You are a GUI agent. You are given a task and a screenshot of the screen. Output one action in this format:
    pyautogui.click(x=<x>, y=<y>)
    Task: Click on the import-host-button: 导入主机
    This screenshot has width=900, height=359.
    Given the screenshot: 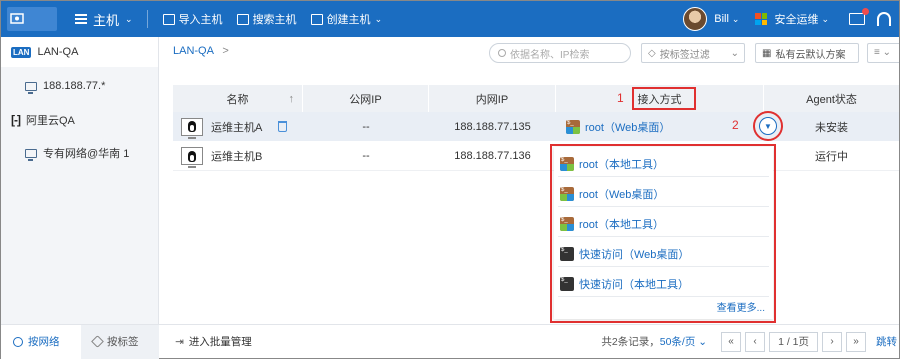 What is the action you would take?
    pyautogui.click(x=193, y=19)
    